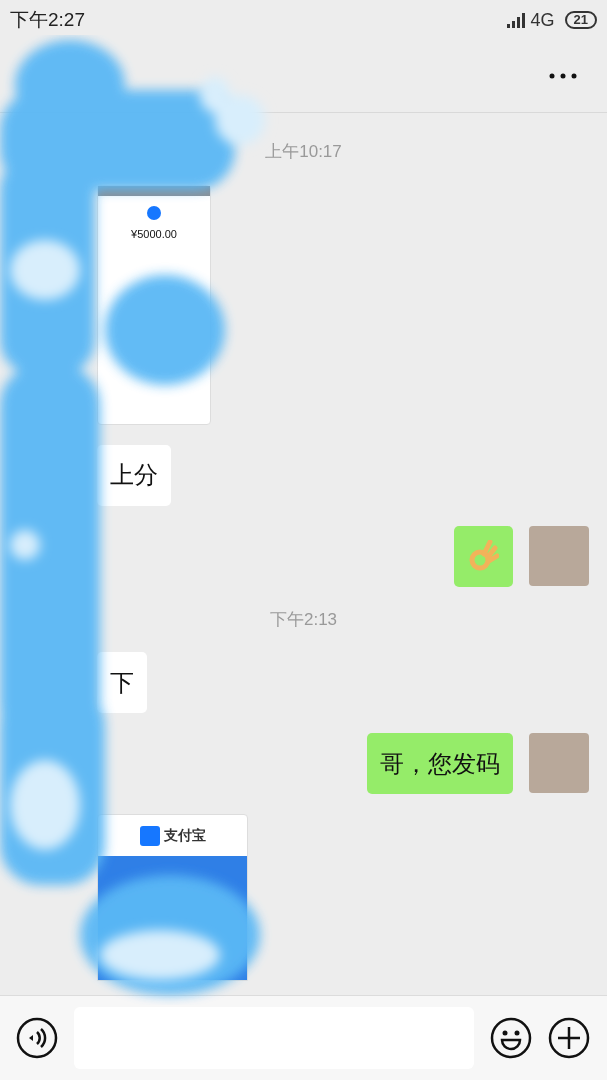 The height and width of the screenshot is (1080, 607). What do you see at coordinates (440, 763) in the screenshot?
I see `message-bubble: 哥，您发码` at bounding box center [440, 763].